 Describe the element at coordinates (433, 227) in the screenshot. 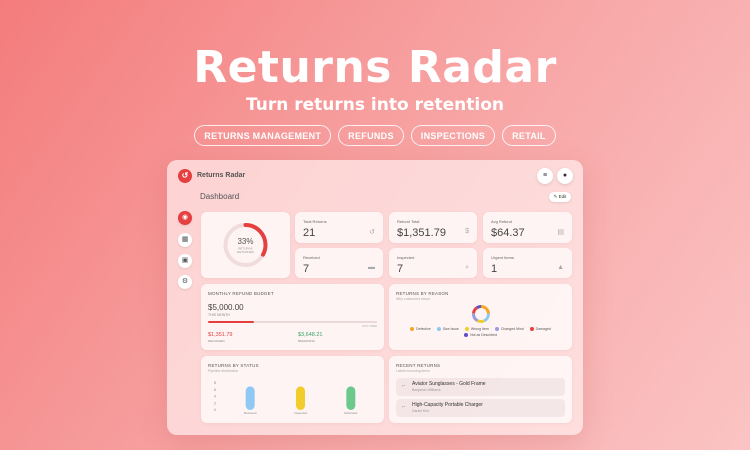

I see `stat-card-refund-total: Refund Total $1,351.79 $` at that location.